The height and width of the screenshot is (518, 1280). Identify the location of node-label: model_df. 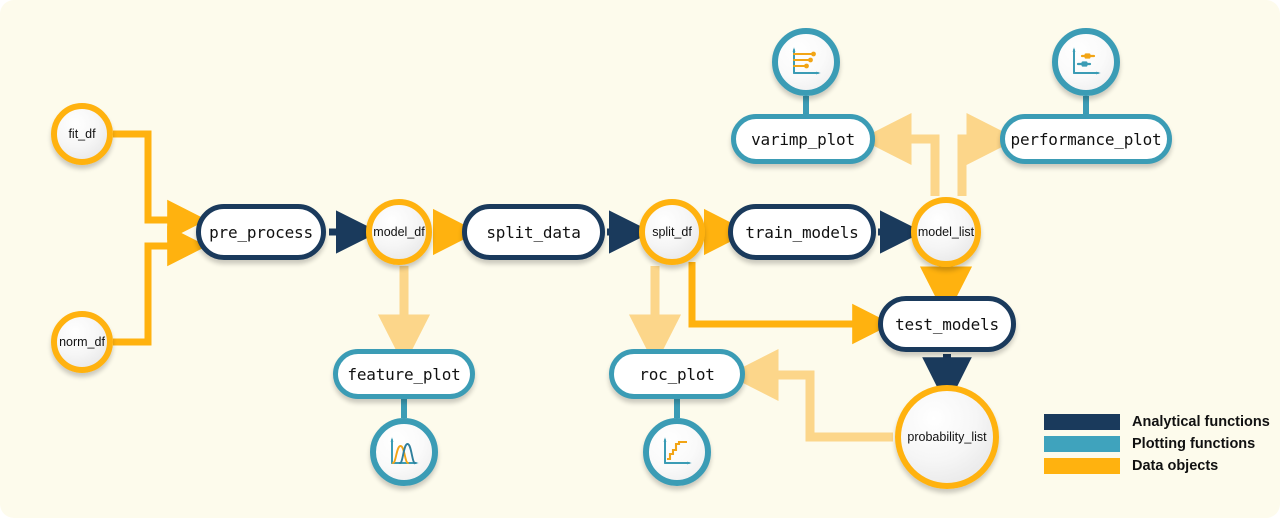
(399, 232).